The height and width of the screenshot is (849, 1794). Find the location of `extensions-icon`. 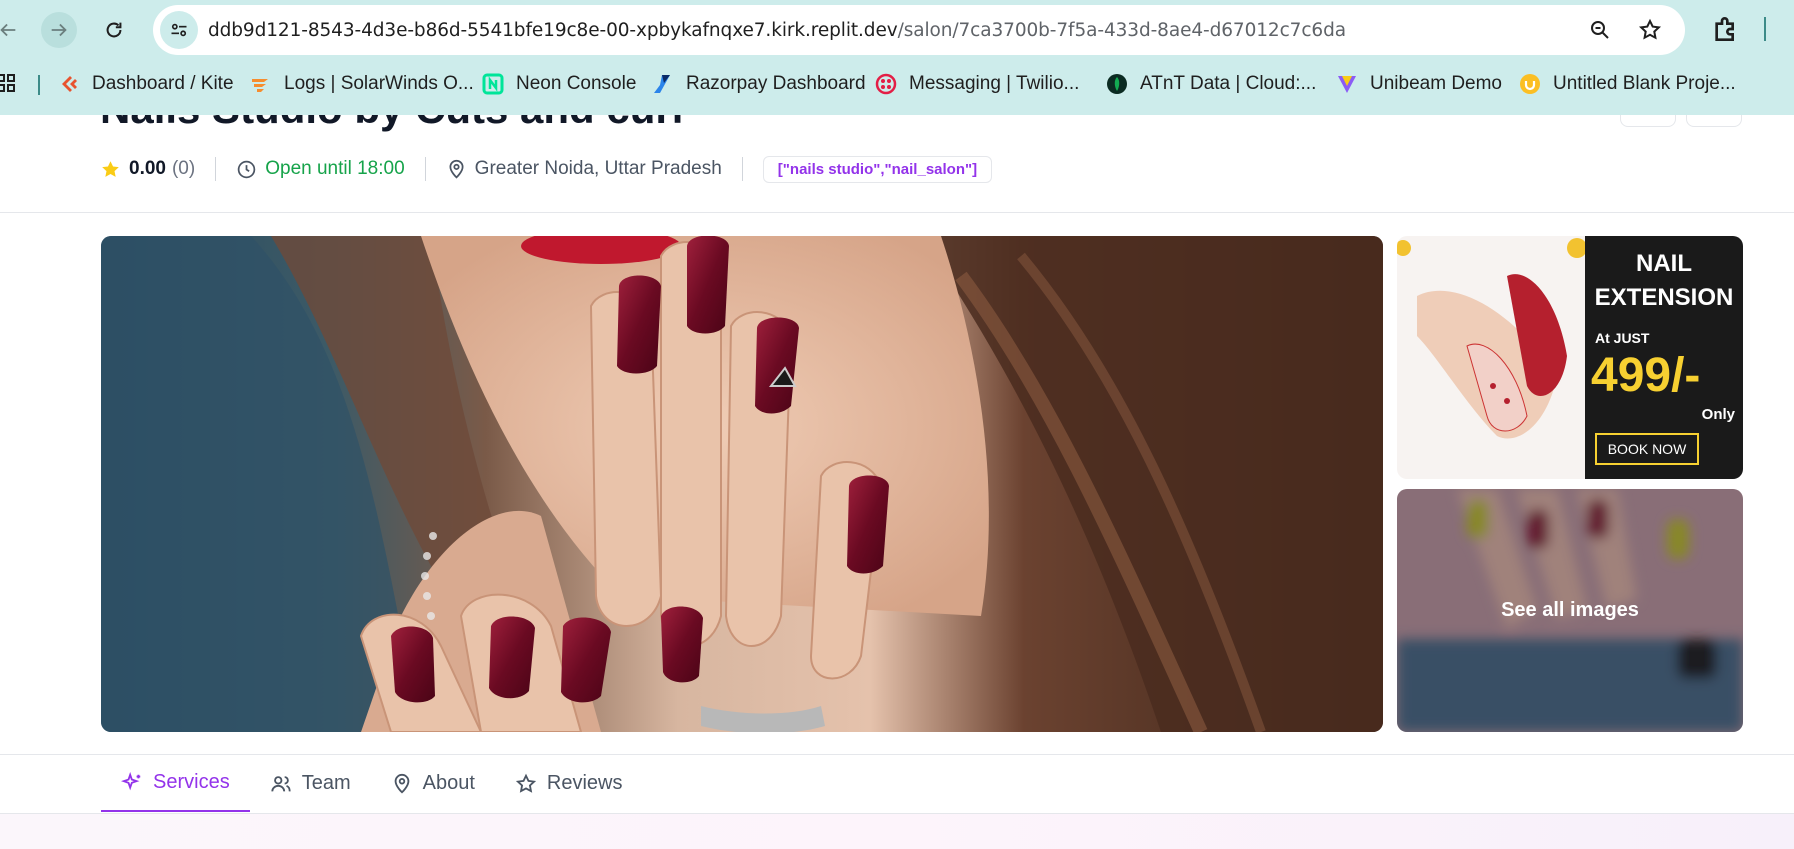

extensions-icon is located at coordinates (1726, 29).